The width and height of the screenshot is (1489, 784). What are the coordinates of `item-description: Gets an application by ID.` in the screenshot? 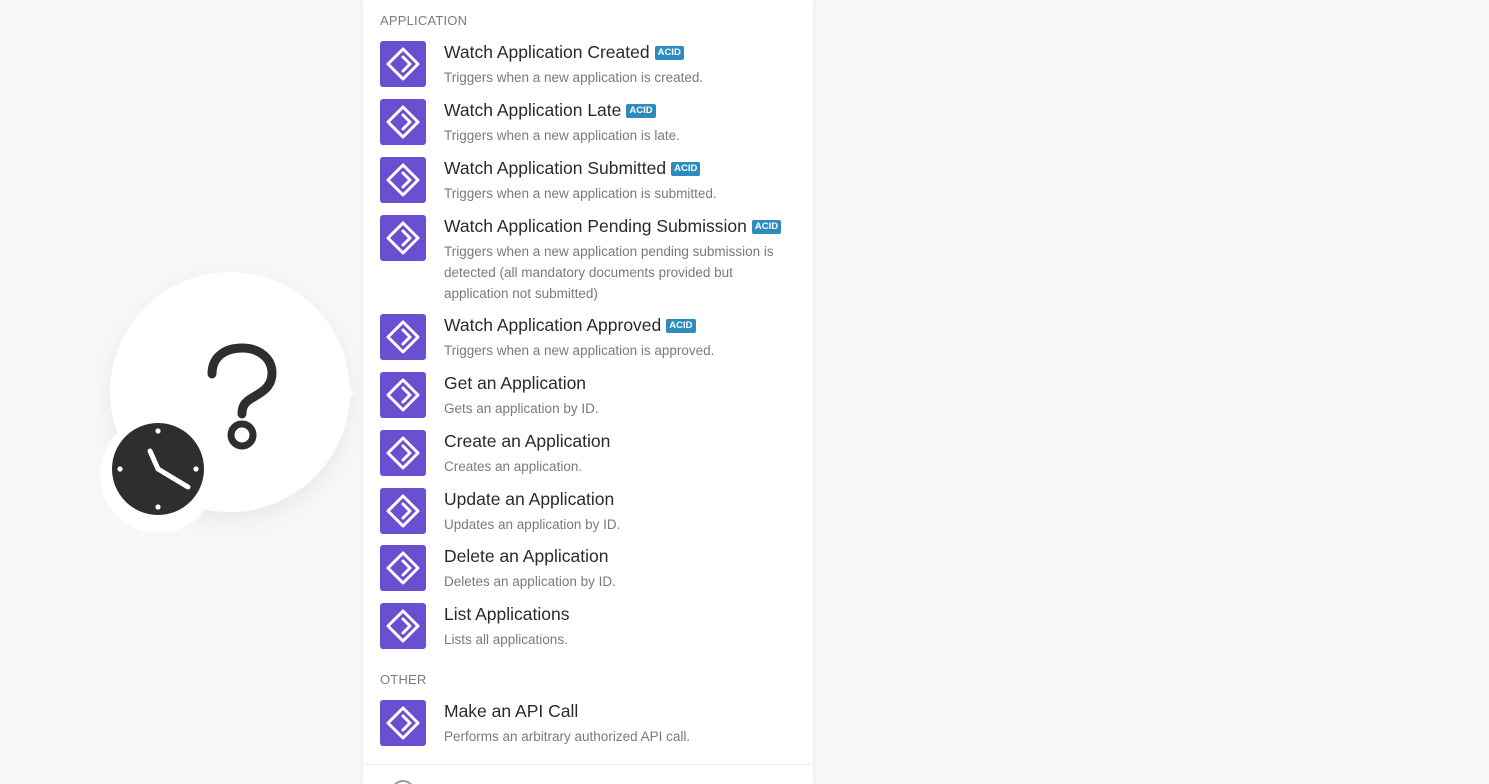 It's located at (521, 408).